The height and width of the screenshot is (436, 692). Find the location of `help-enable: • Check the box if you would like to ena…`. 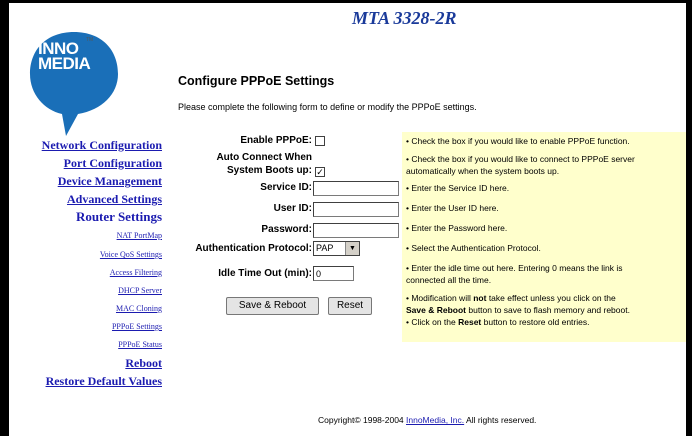

help-enable: • Check the box if you would like to ena… is located at coordinates (518, 141).